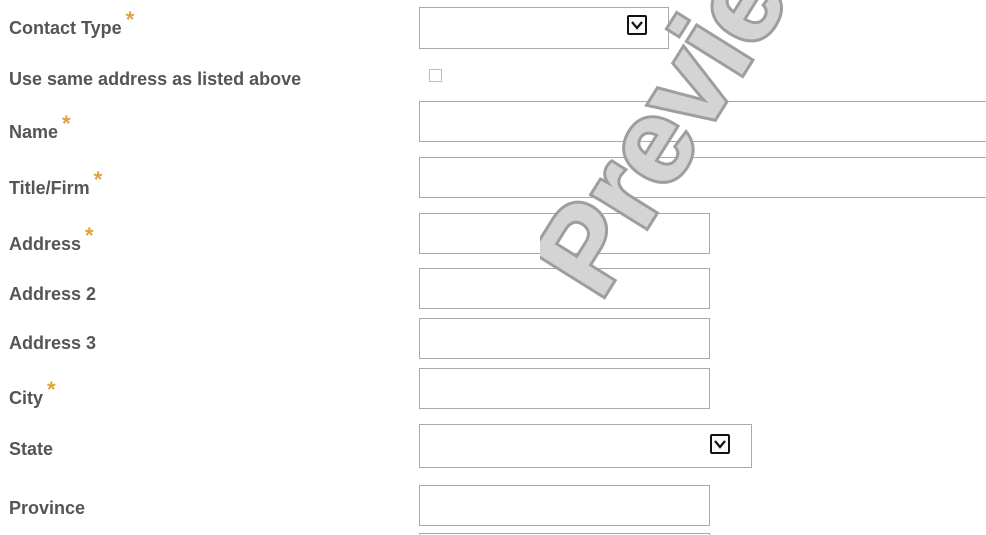 This screenshot has height=535, width=986. I want to click on address-label: Address *, so click(51, 238).